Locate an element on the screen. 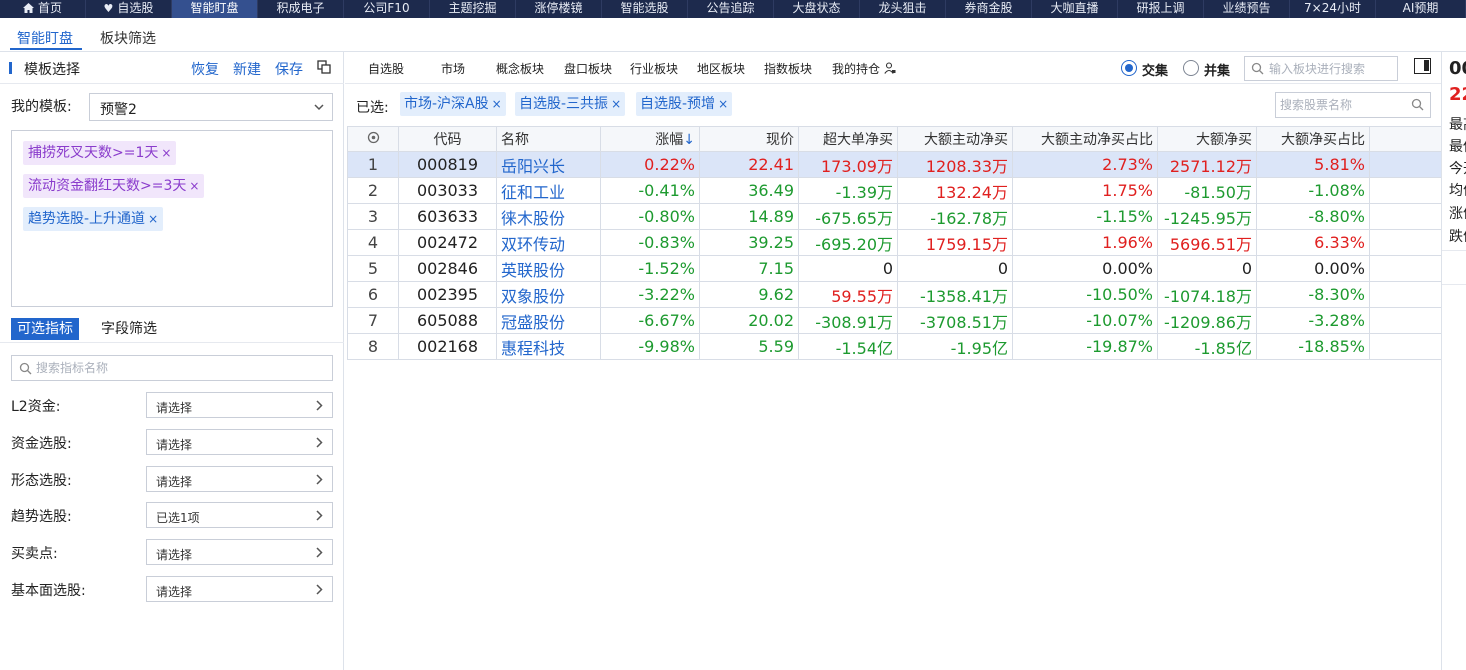 Image resolution: width=1466 pixels, height=670 pixels. tab-smart-watch: 智能盯盘 is located at coordinates (45, 38).